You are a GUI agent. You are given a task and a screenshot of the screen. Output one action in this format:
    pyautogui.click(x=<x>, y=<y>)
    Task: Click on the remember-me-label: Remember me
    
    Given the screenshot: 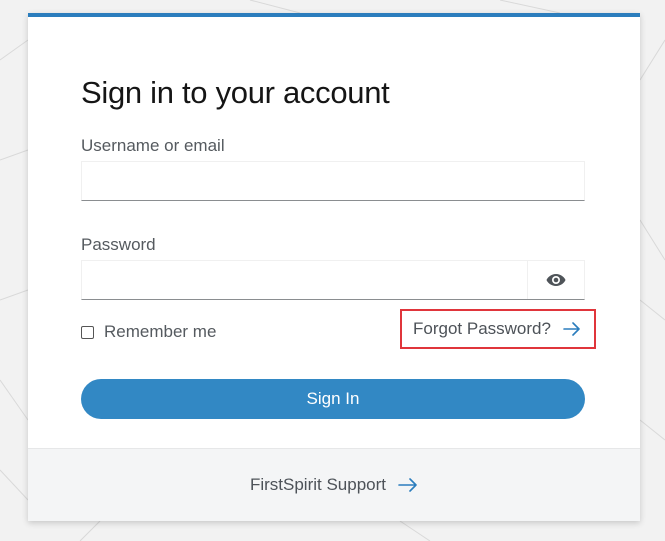 What is the action you would take?
    pyautogui.click(x=160, y=331)
    